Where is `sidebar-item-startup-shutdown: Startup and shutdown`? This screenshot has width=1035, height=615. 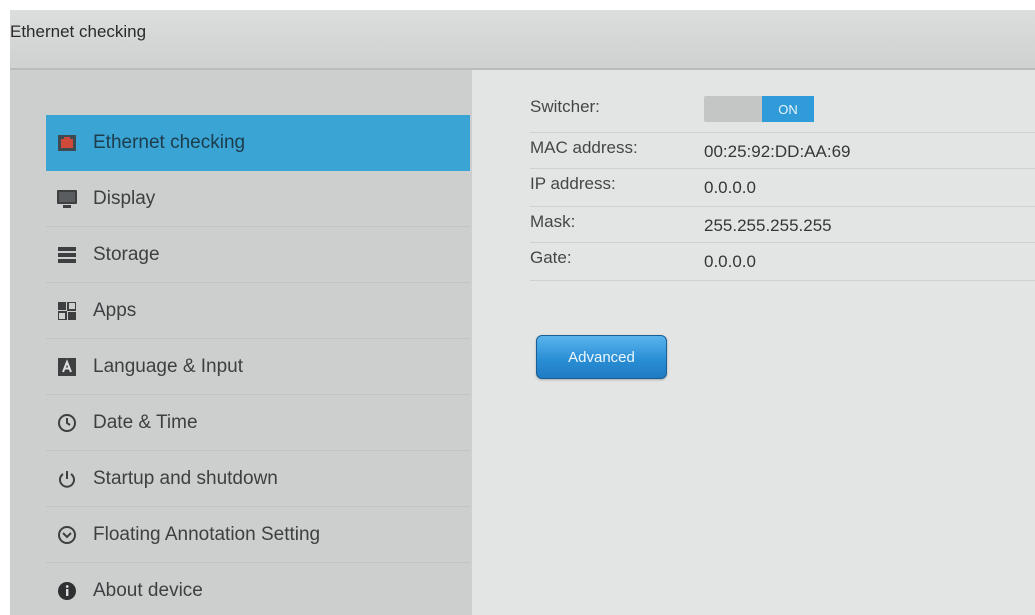 sidebar-item-startup-shutdown: Startup and shutdown is located at coordinates (258, 479).